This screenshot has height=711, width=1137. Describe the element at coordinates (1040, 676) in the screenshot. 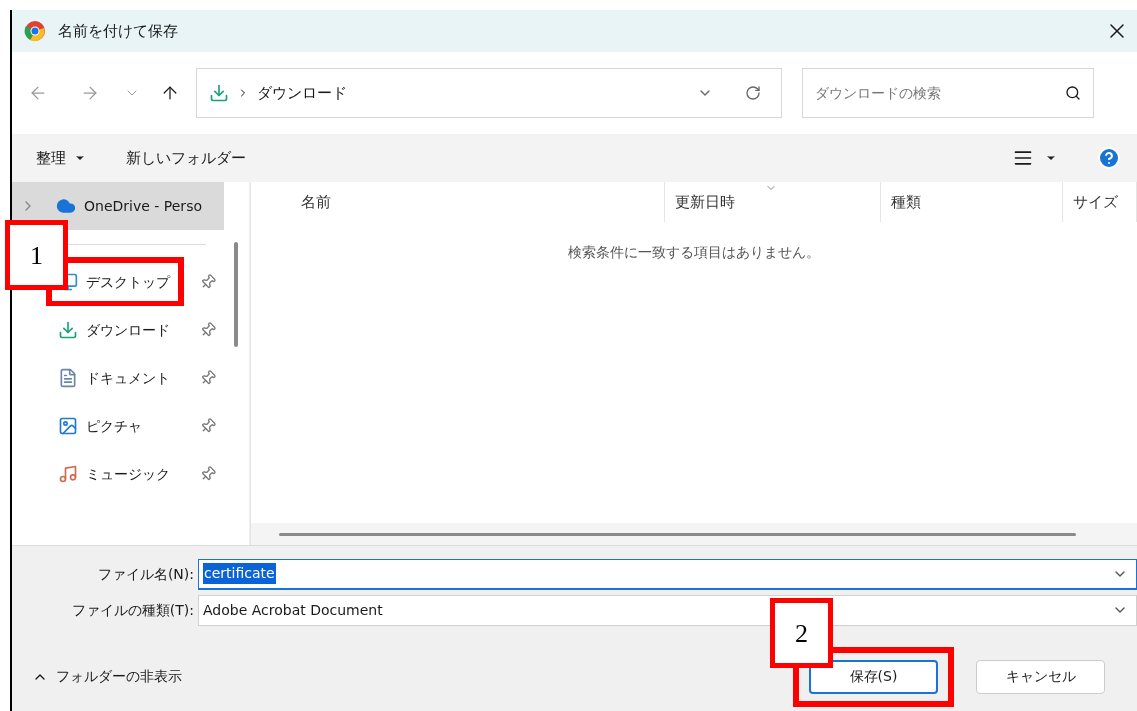

I see `cancel-button: キャンセル` at that location.